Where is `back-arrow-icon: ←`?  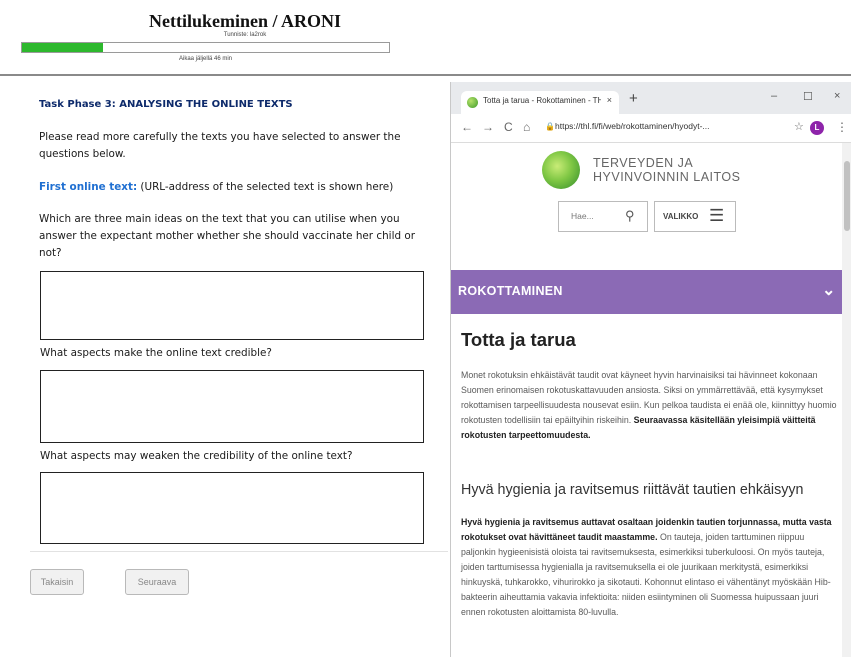 back-arrow-icon: ← is located at coordinates (467, 127).